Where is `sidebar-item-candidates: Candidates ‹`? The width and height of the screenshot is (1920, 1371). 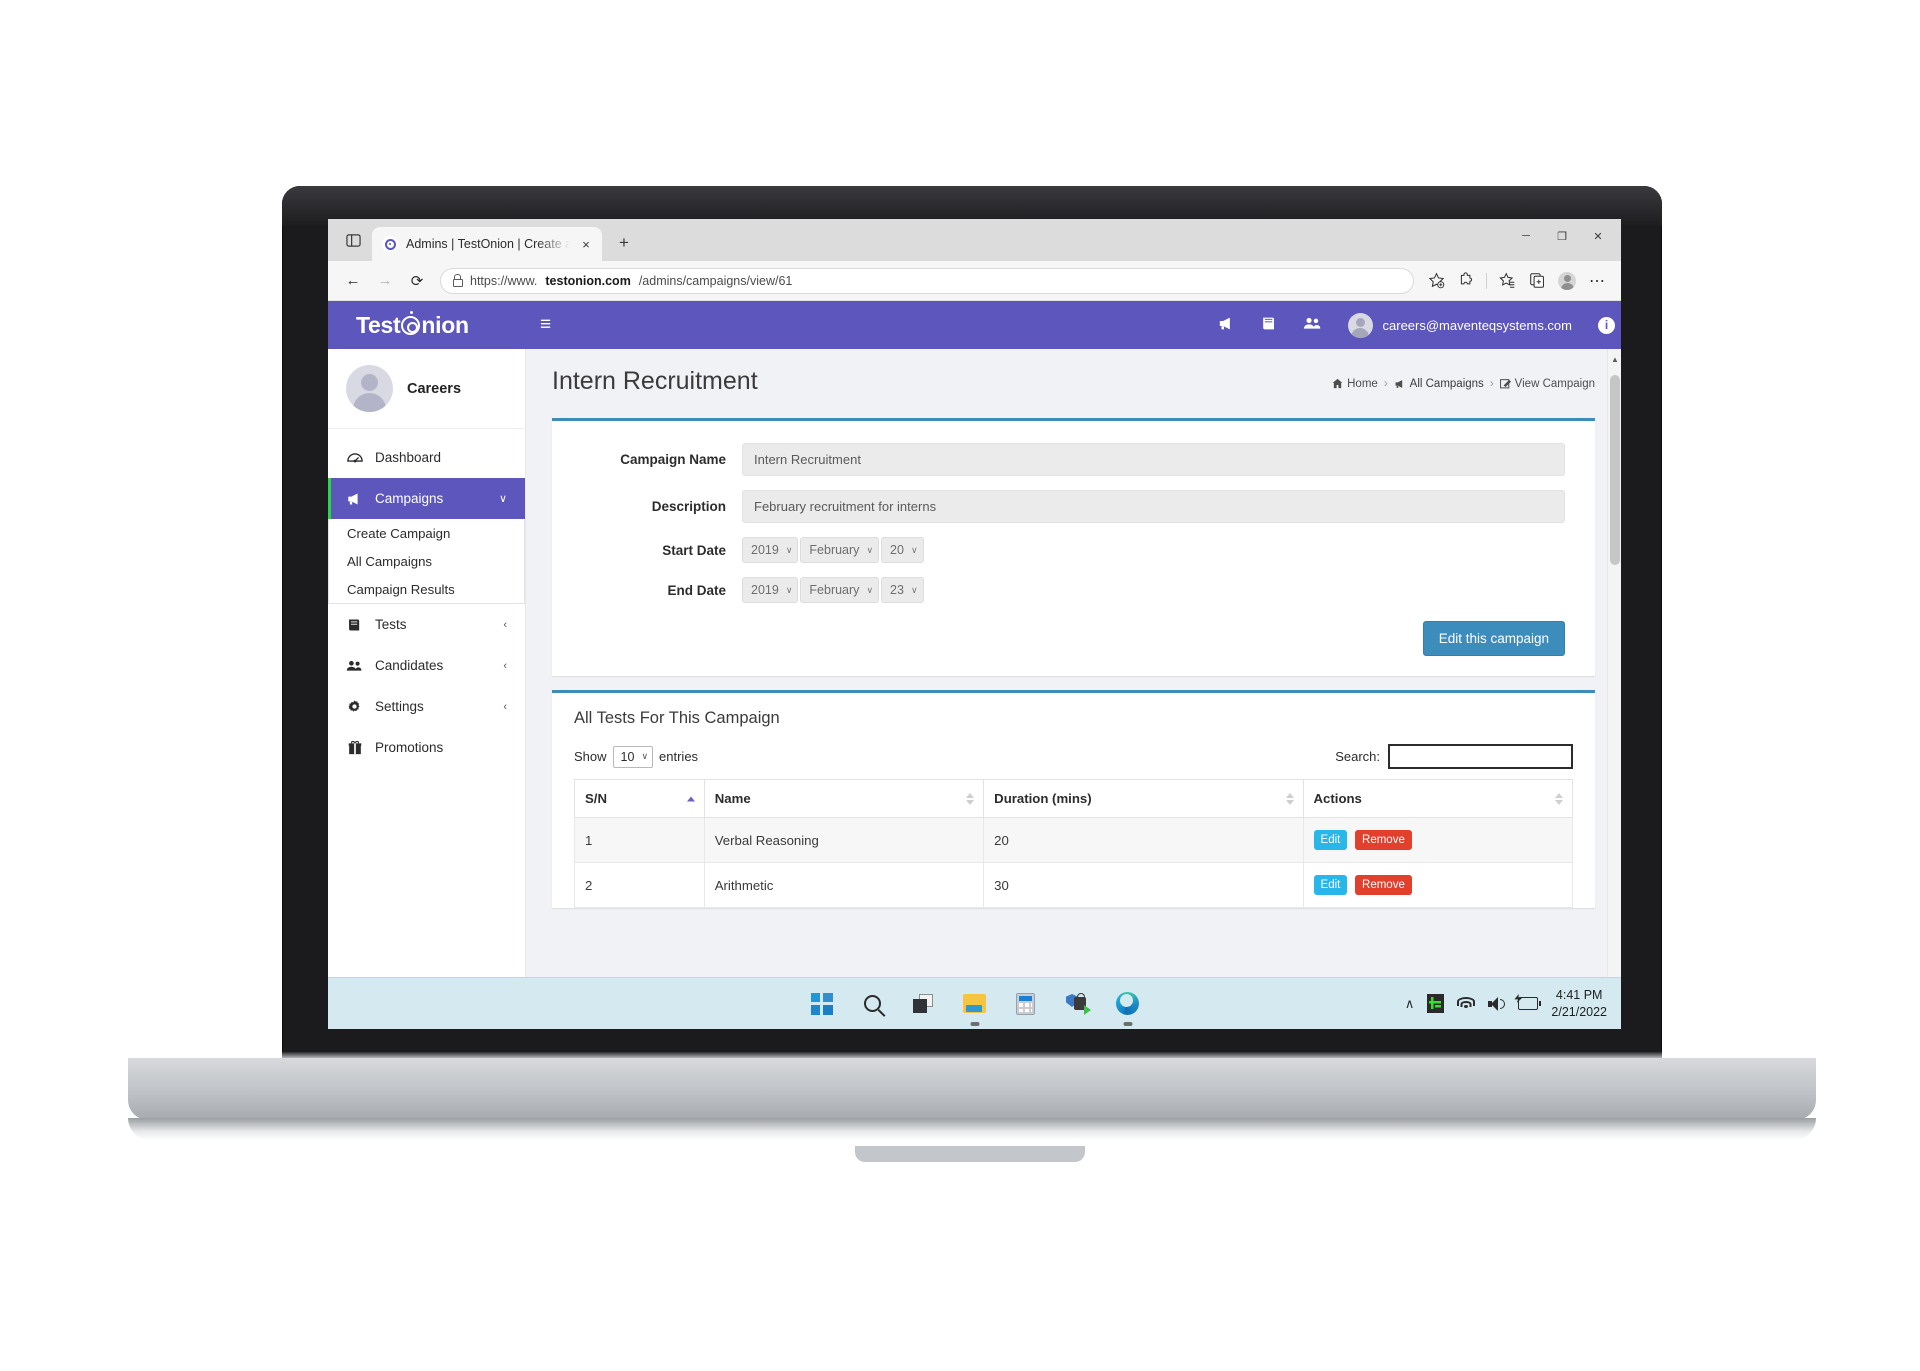
sidebar-item-candidates: Candidates ‹ is located at coordinates (426, 665).